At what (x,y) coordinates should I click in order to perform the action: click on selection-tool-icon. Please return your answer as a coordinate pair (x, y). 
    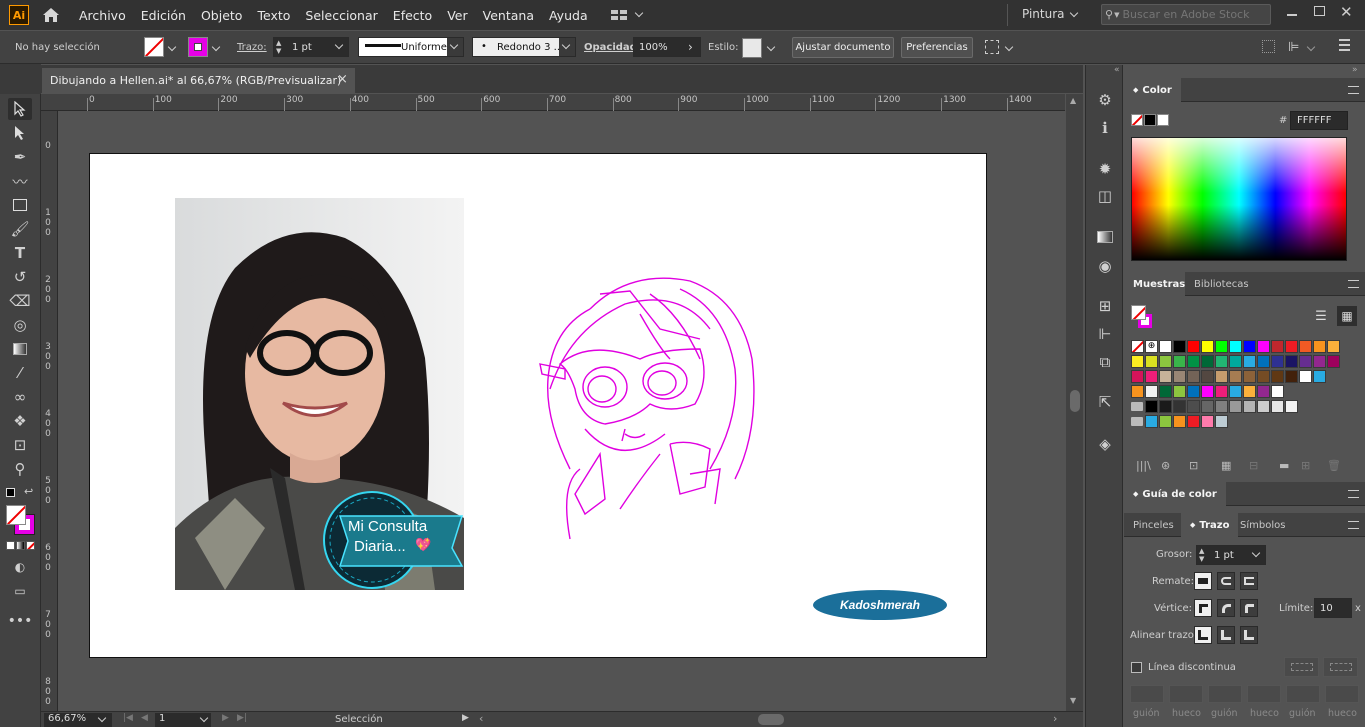
    Looking at the image, I should click on (20, 109).